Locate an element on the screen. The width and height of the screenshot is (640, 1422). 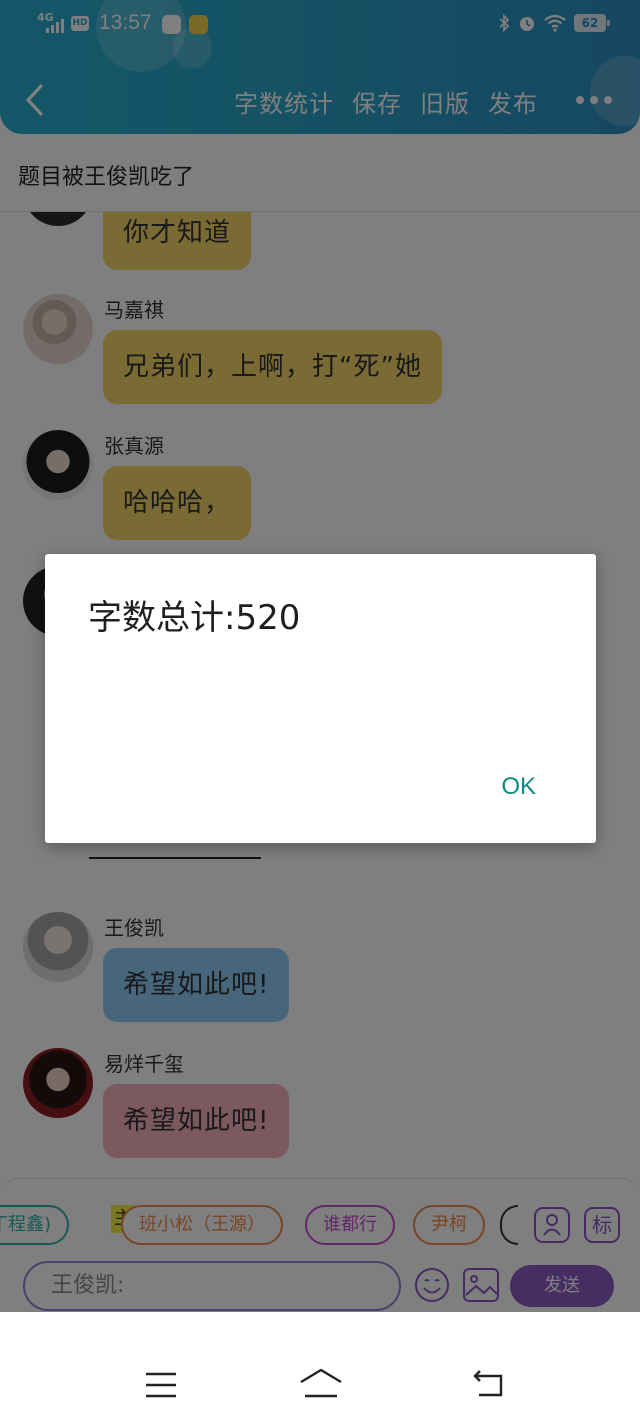
menu-icon is located at coordinates (161, 1385).